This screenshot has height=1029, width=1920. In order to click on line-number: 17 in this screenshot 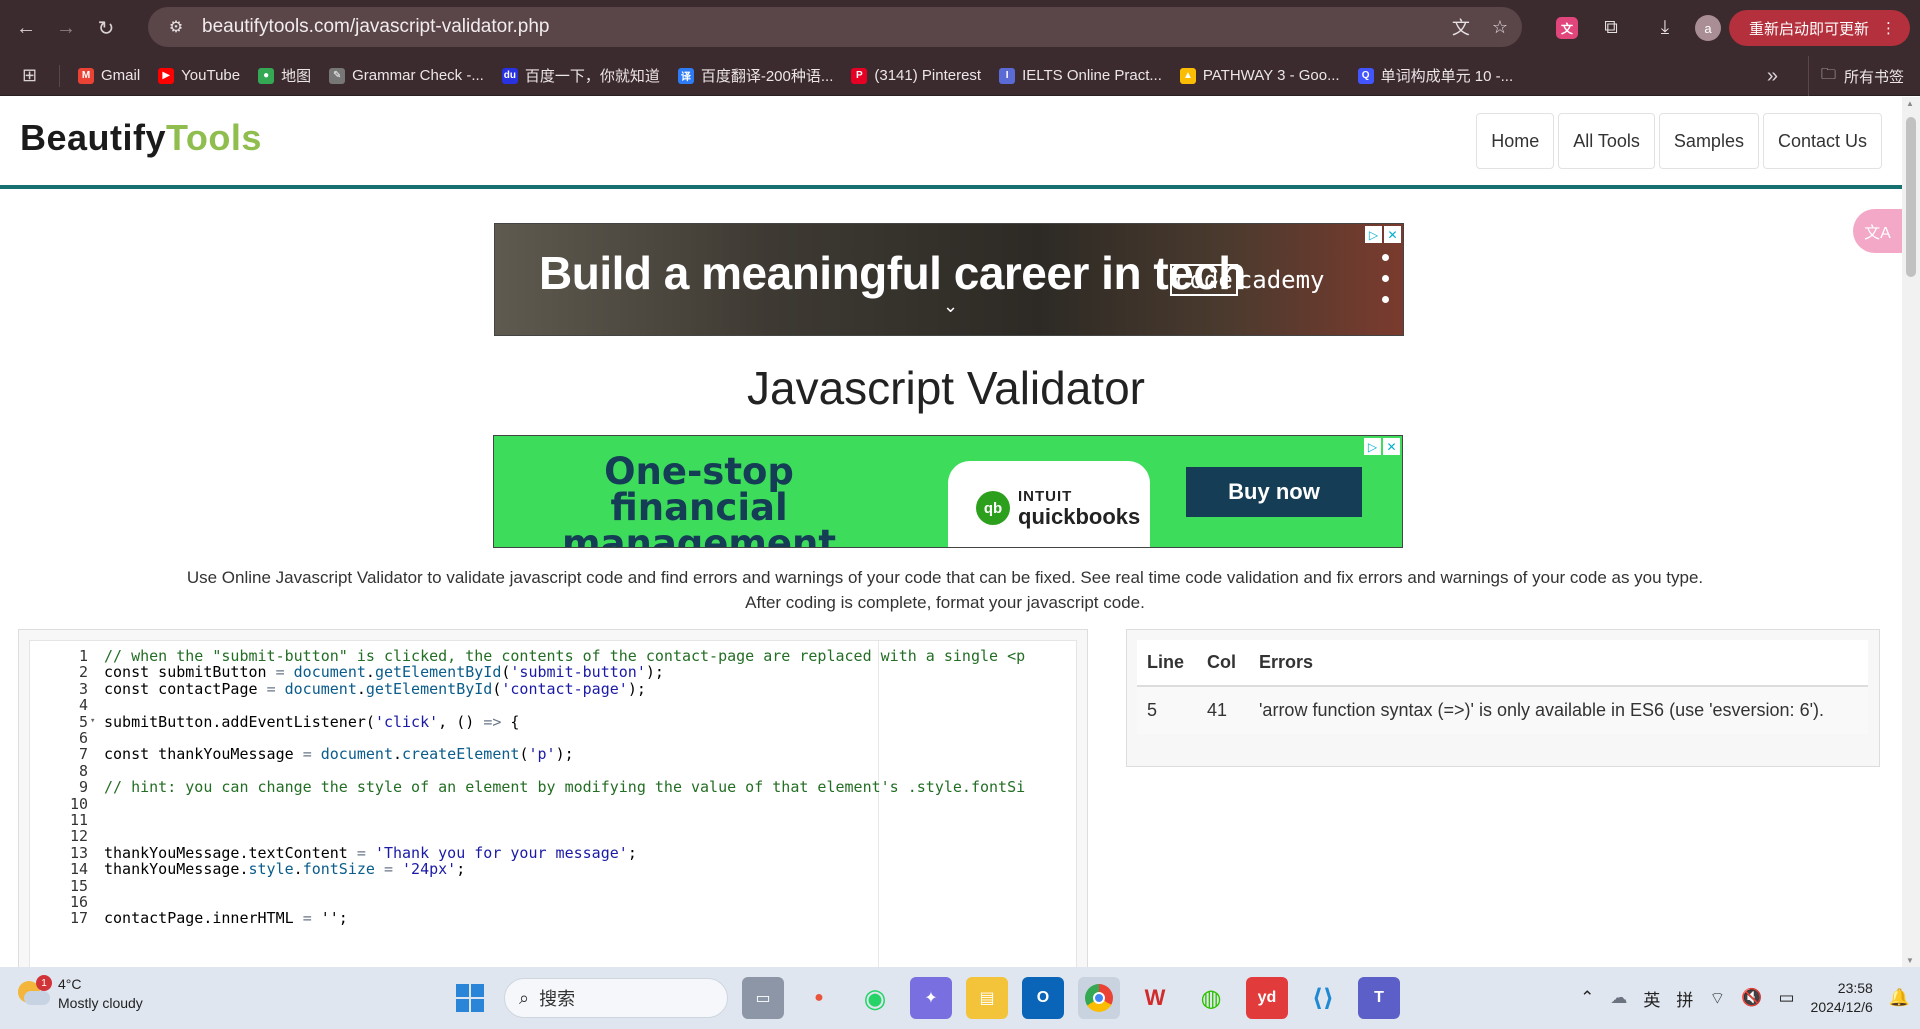, I will do `click(78, 918)`.